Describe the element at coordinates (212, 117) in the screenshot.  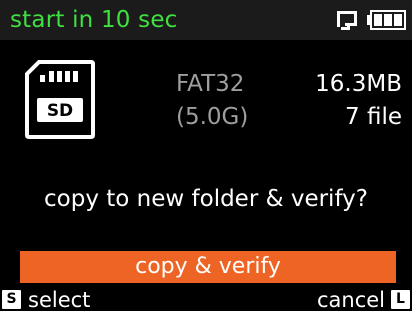
I see `card-capacity: (5.0G)` at that location.